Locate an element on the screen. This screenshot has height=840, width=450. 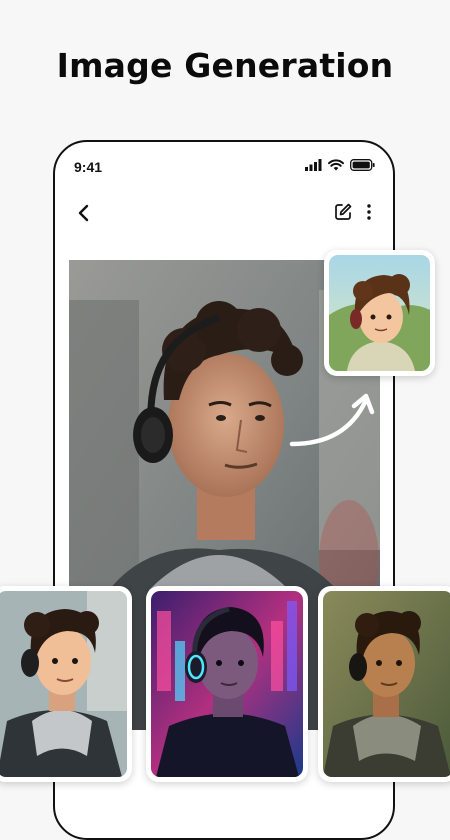
status-time: 9:41 is located at coordinates (88, 167).